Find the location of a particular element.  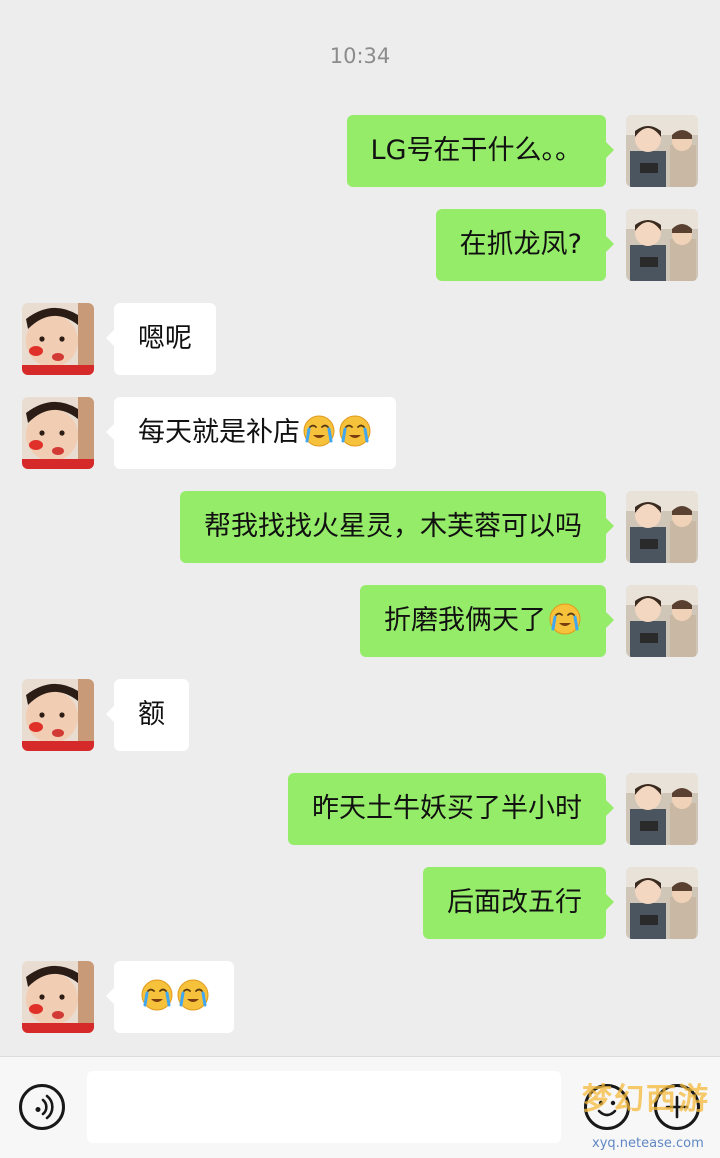

message-text: 昨天土牛妖买了半小时 is located at coordinates (447, 808).